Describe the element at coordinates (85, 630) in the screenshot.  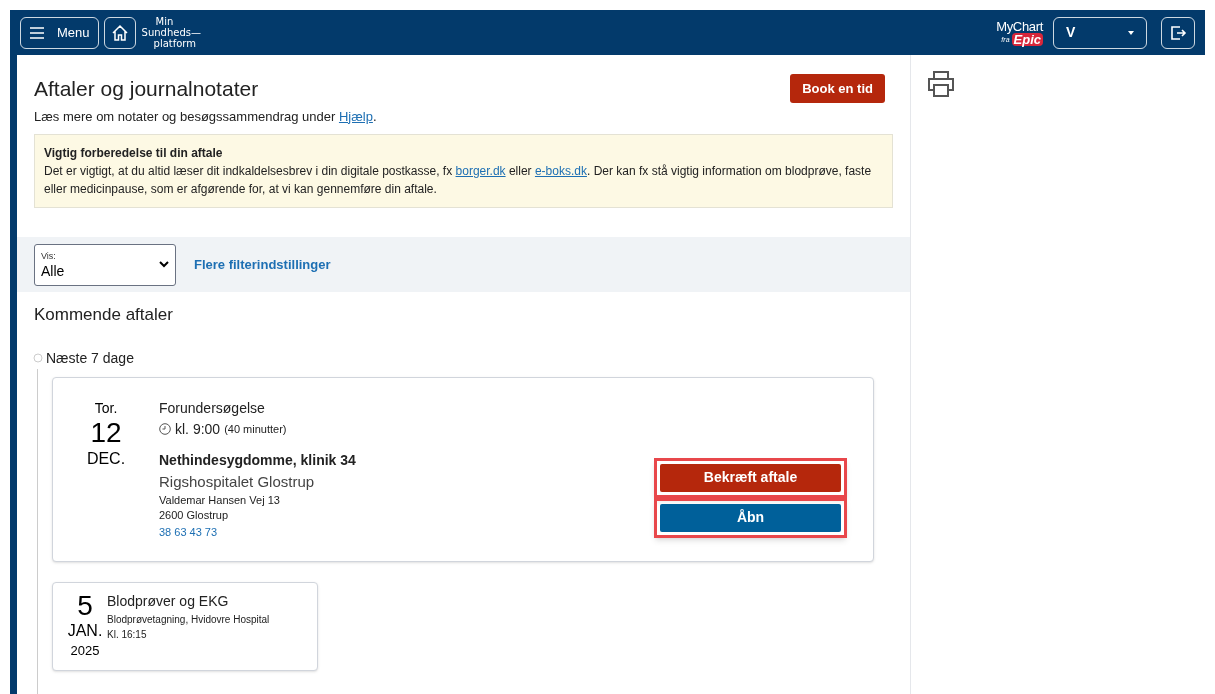
I see `month: JAN.` at that location.